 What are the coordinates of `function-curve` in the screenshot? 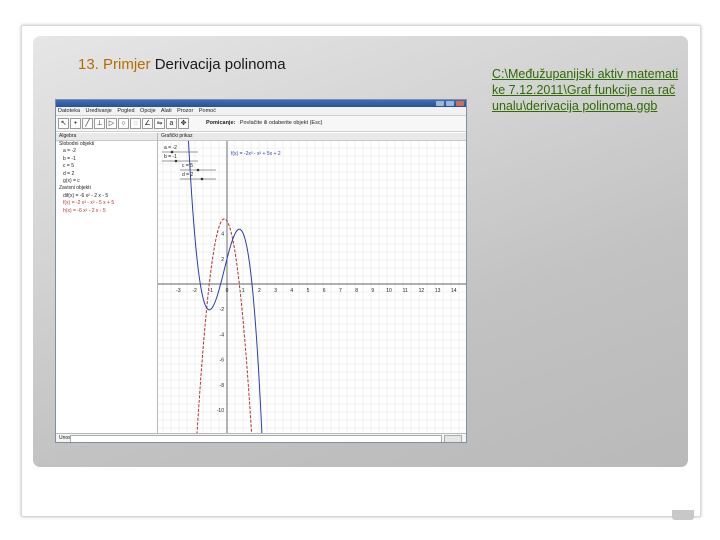 It's located at (225, 287).